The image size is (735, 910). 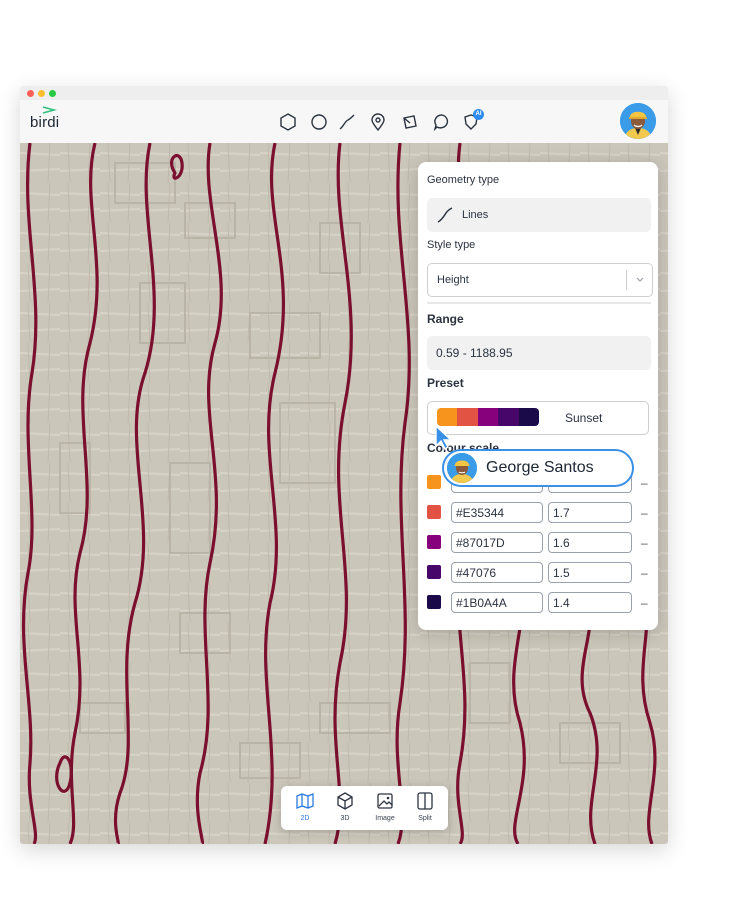 What do you see at coordinates (497, 572) in the screenshot?
I see `colour-hex-input: #47076` at bounding box center [497, 572].